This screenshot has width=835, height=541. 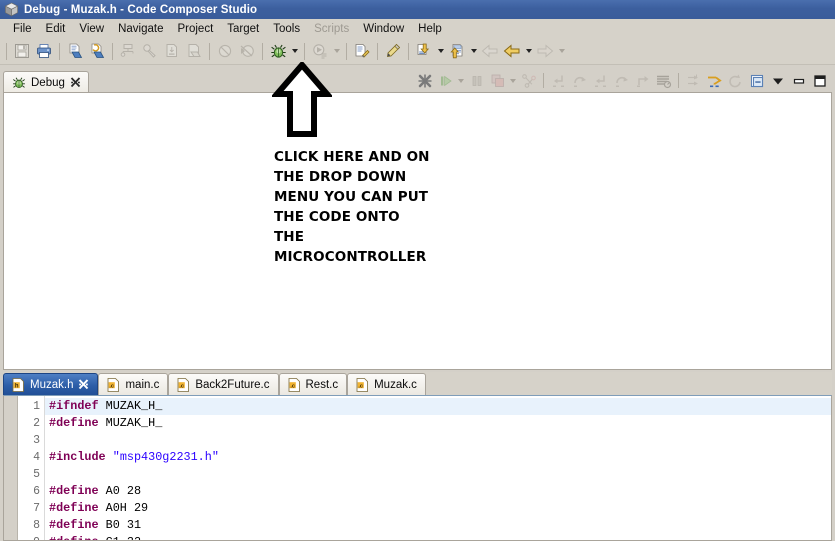 I want to click on debug-dropdown-arrow, so click(x=294, y=51).